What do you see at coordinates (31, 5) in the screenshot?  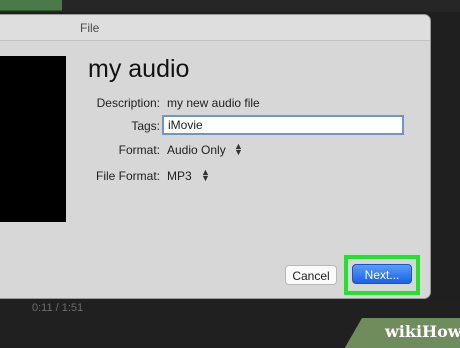 I see `background-clip-thumbnail` at bounding box center [31, 5].